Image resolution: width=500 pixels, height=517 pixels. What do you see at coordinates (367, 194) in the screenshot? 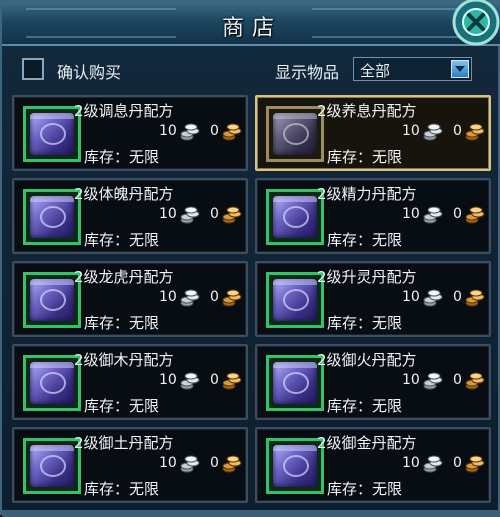
I see `item-name: 2级精力丹配方` at bounding box center [367, 194].